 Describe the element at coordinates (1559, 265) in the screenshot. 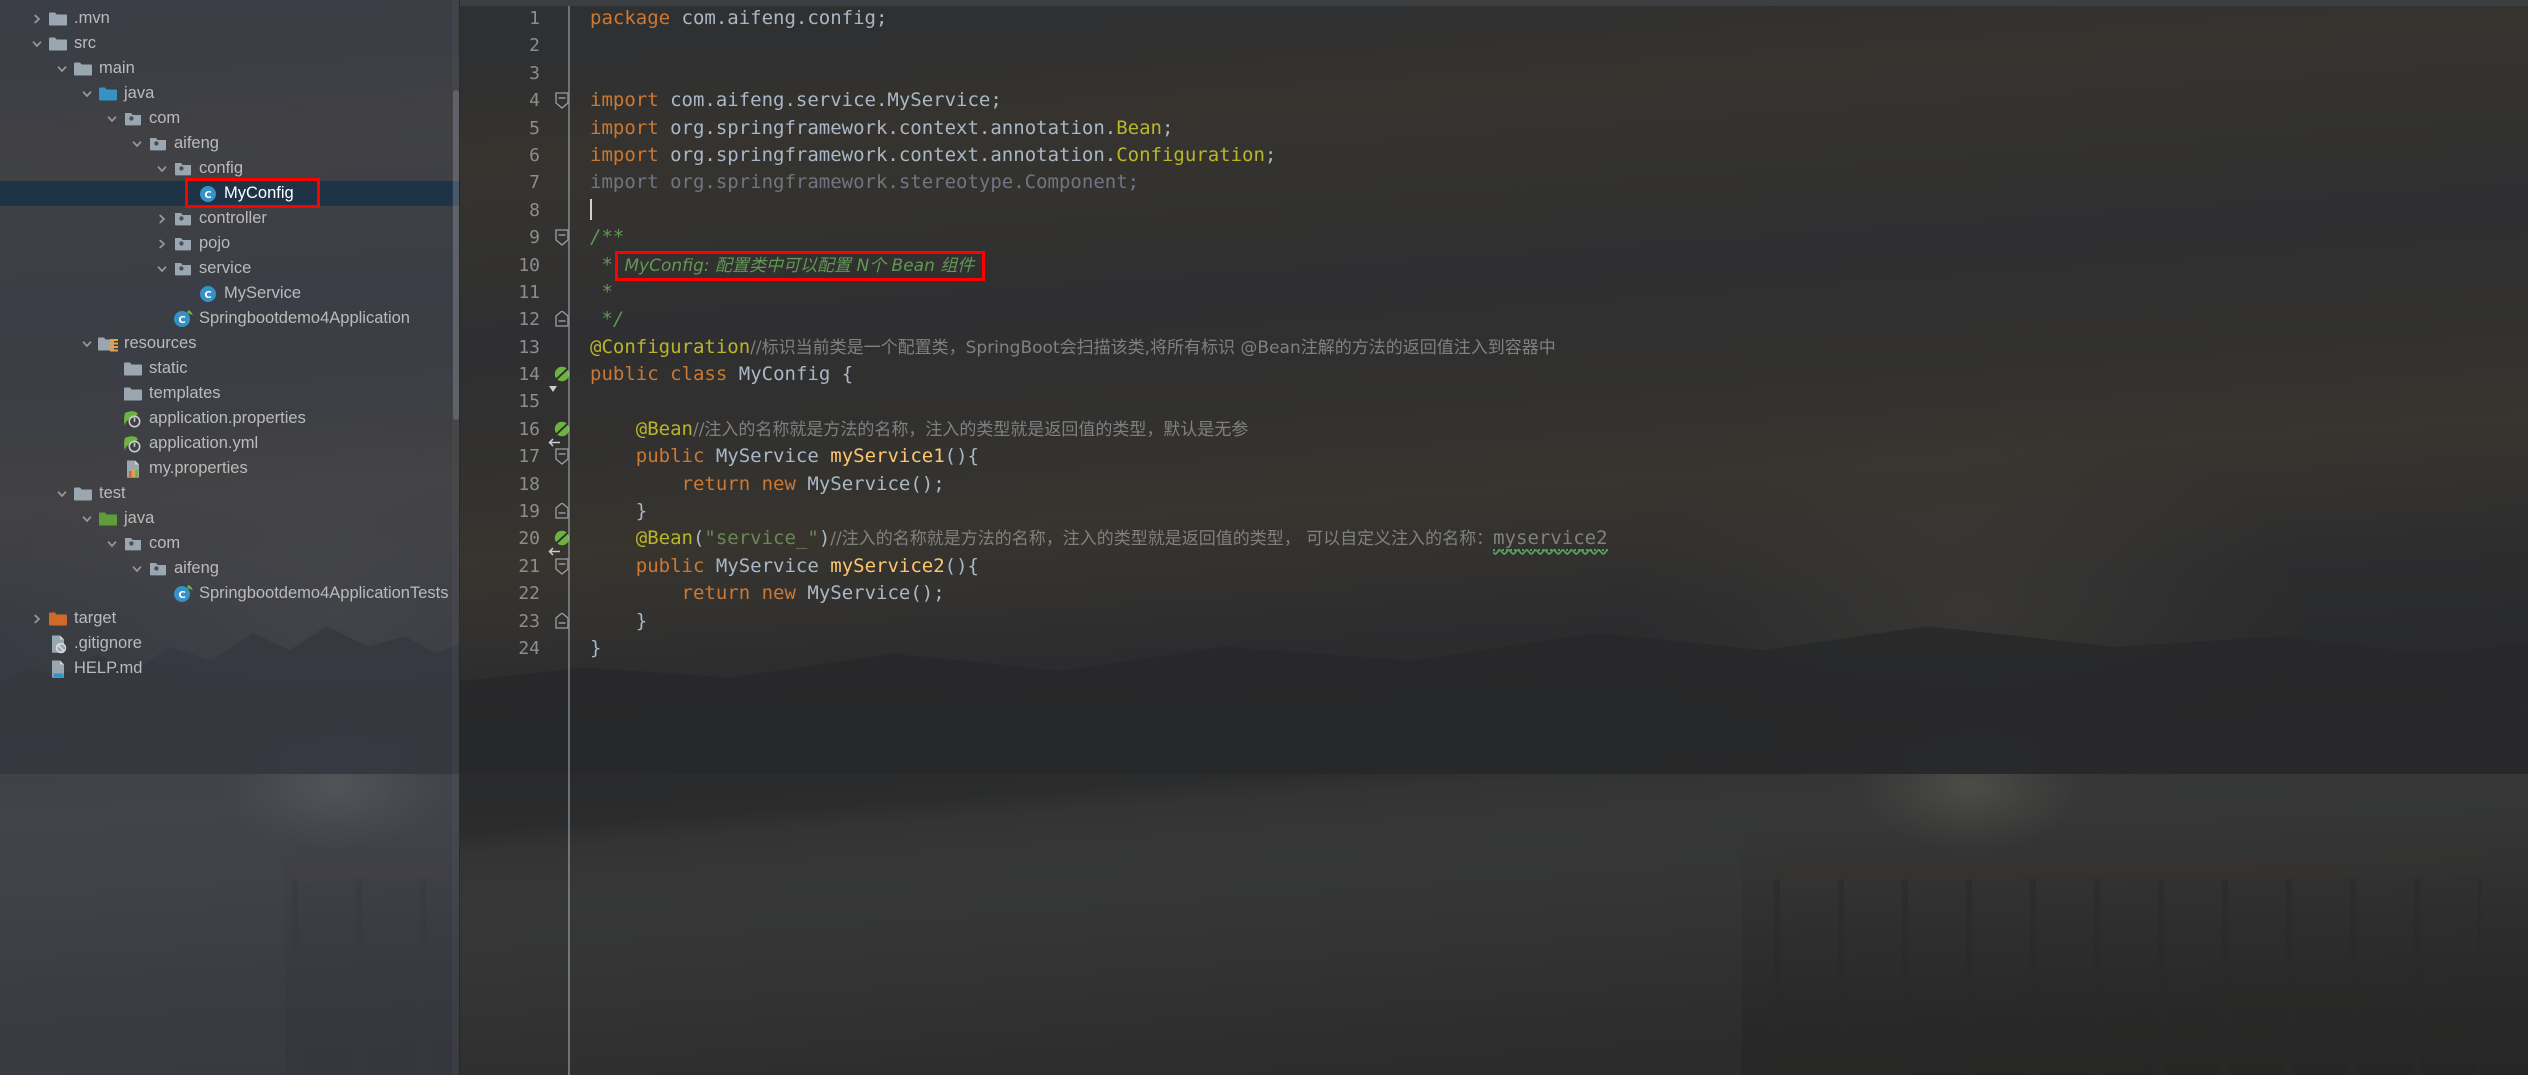

I see `code-line-10: * MyConfig: 配置类中可以配置 N个 Bean 组件` at that location.